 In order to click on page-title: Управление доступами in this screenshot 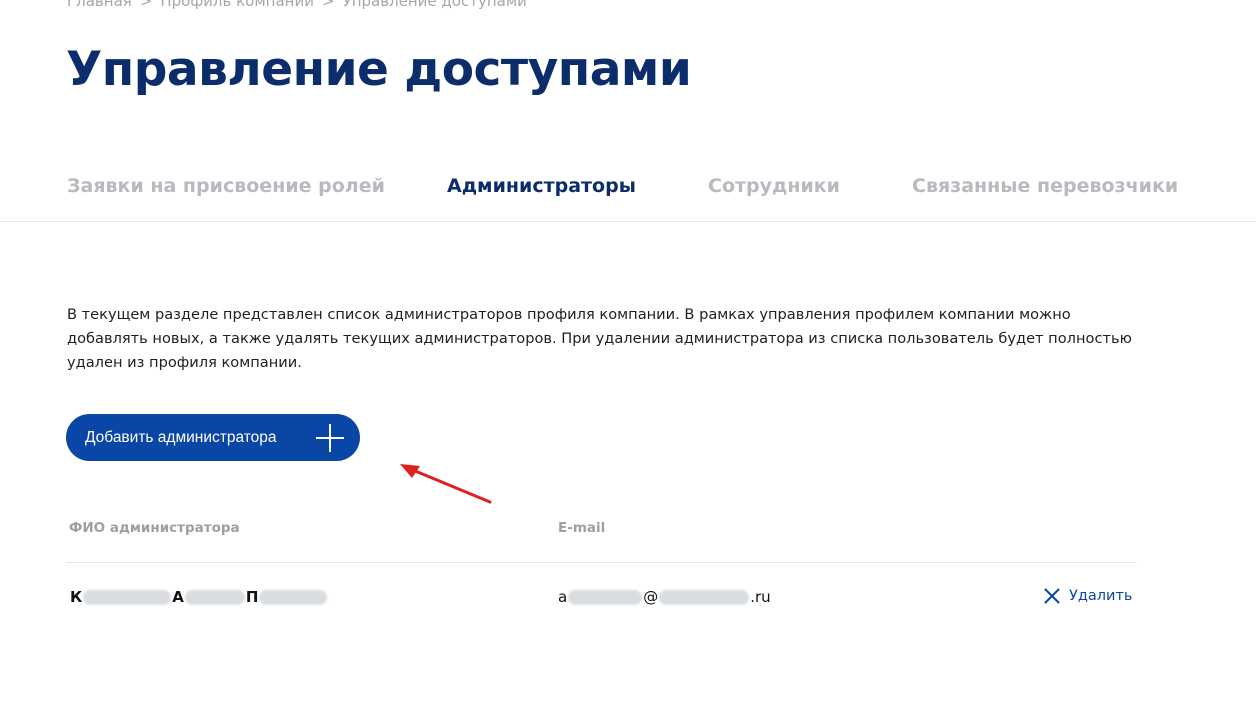, I will do `click(379, 69)`.